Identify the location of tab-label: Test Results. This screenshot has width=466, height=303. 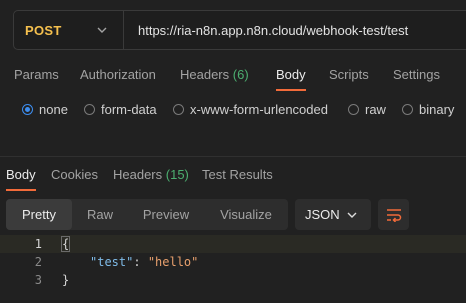
(237, 174).